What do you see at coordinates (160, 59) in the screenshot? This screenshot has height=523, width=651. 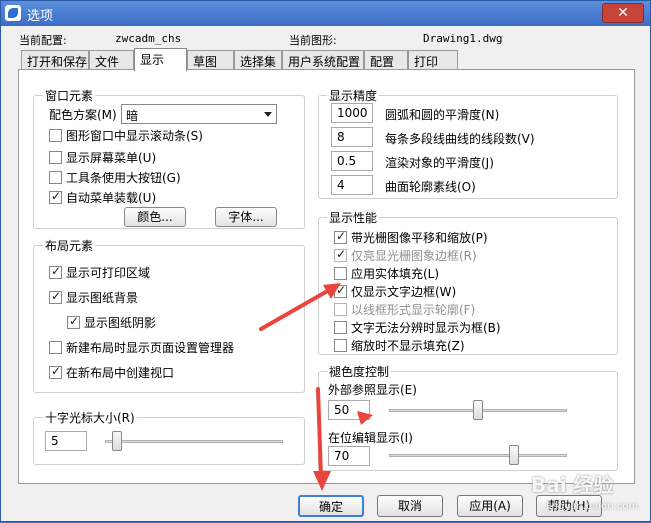 I see `tab-display: 显示` at bounding box center [160, 59].